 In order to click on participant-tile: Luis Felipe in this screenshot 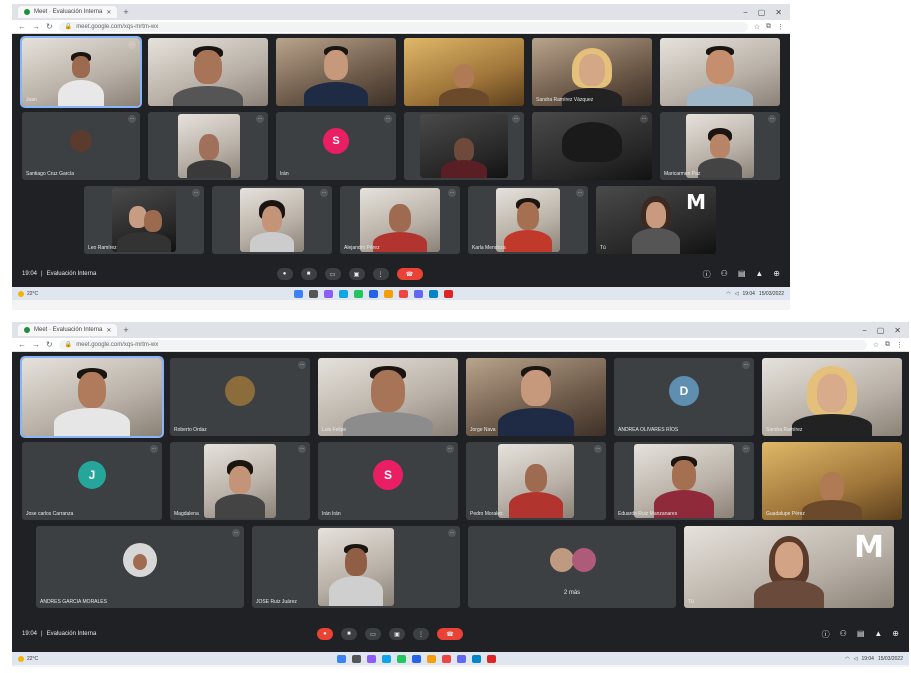, I will do `click(388, 397)`.